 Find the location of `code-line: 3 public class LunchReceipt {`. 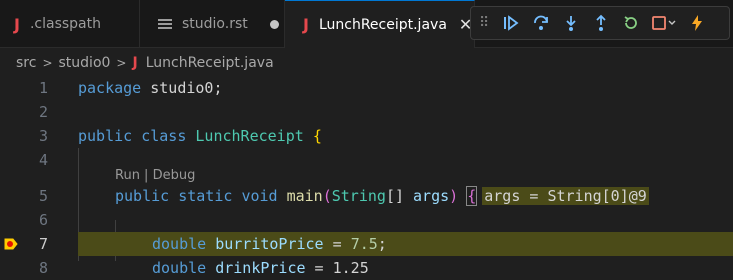

code-line: 3 public class LunchReceipt { is located at coordinates (366, 136).